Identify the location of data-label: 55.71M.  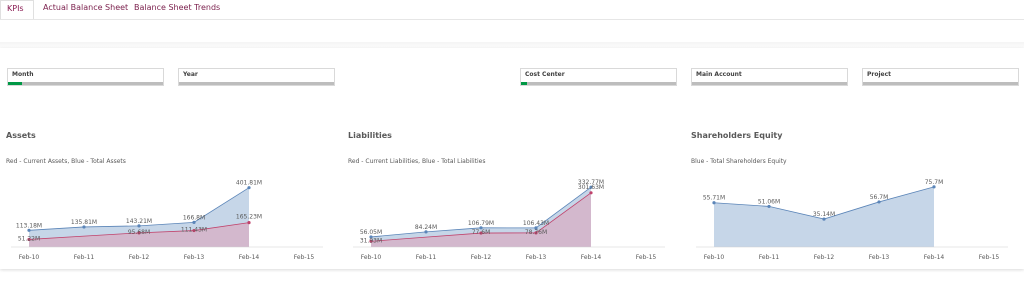
(714, 198).